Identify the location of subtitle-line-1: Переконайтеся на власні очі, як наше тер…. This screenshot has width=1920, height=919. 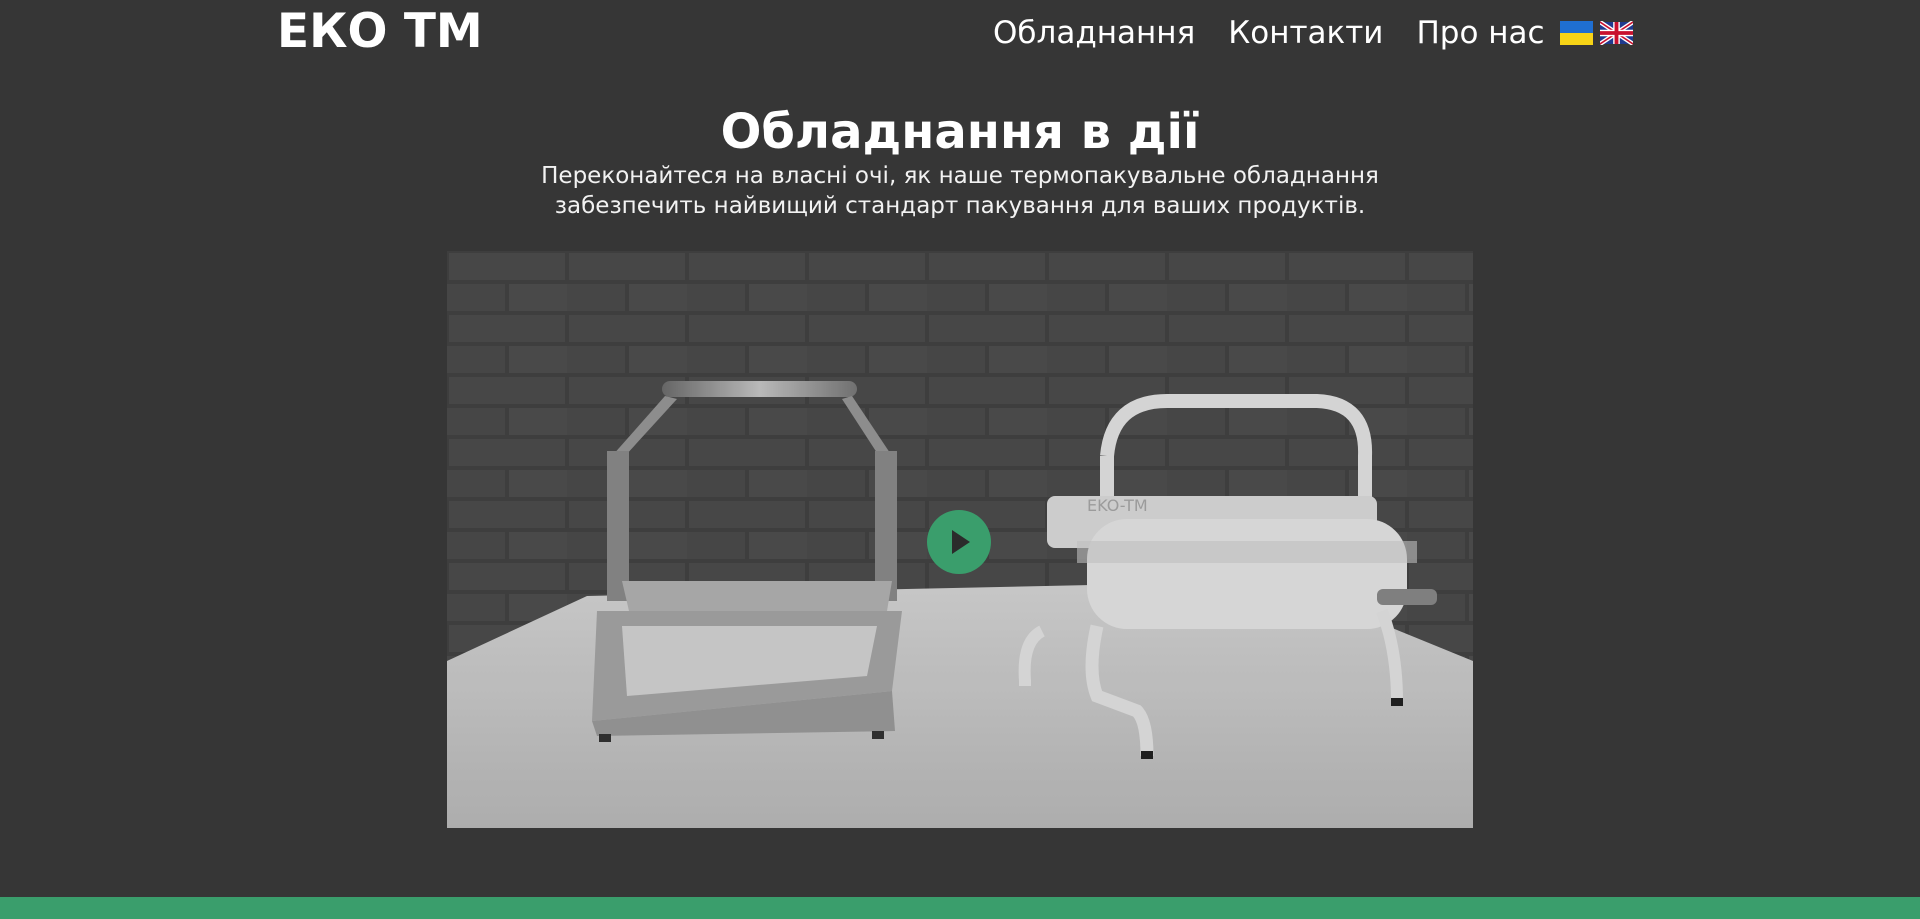
(960, 176).